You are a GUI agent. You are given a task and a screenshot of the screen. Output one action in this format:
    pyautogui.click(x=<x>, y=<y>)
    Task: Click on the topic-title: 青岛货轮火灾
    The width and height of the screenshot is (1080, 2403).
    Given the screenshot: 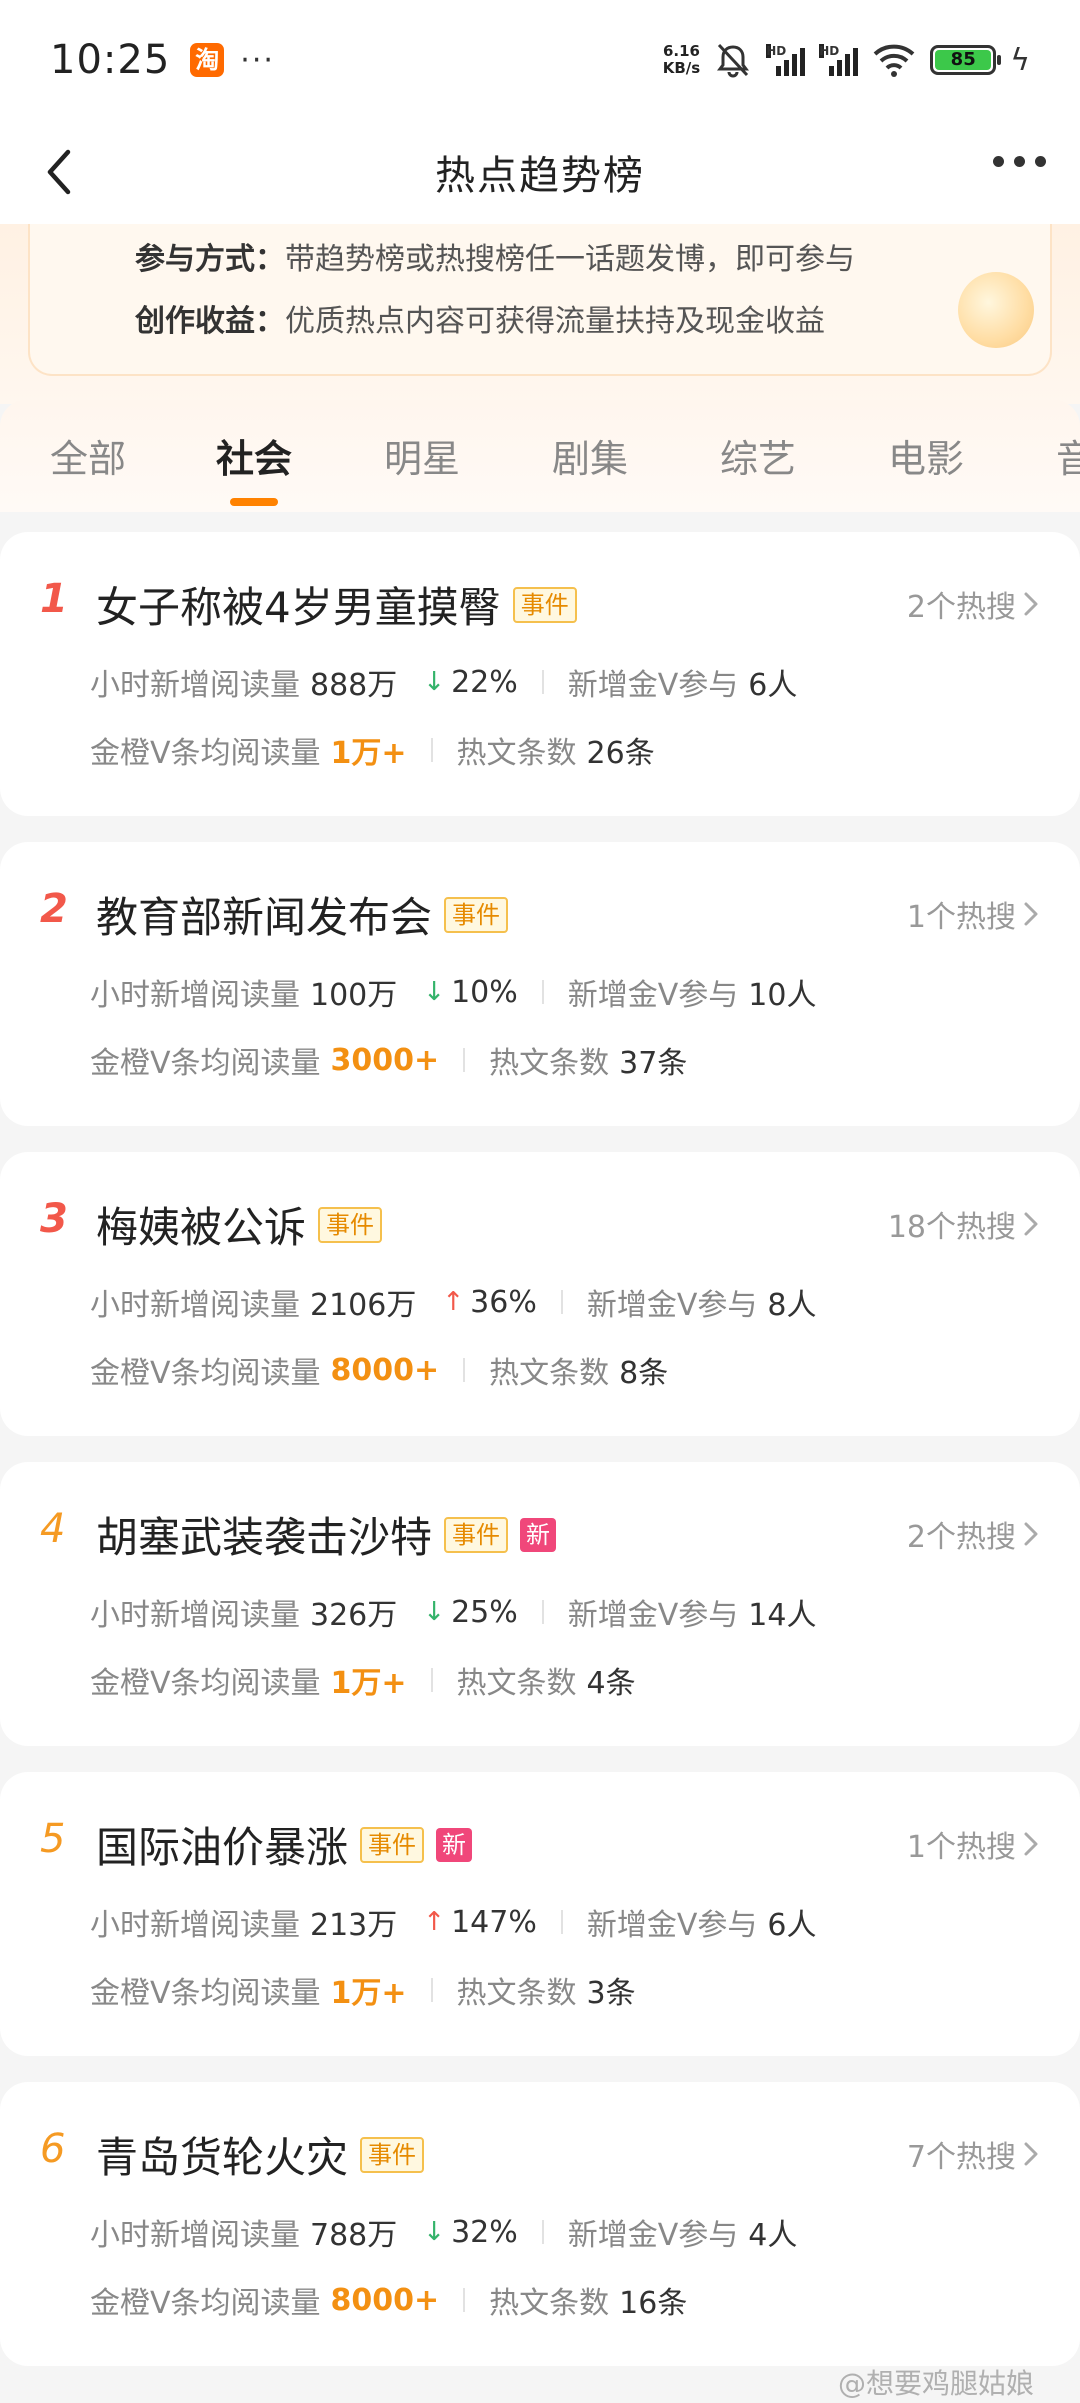 What is the action you would take?
    pyautogui.click(x=222, y=2154)
    